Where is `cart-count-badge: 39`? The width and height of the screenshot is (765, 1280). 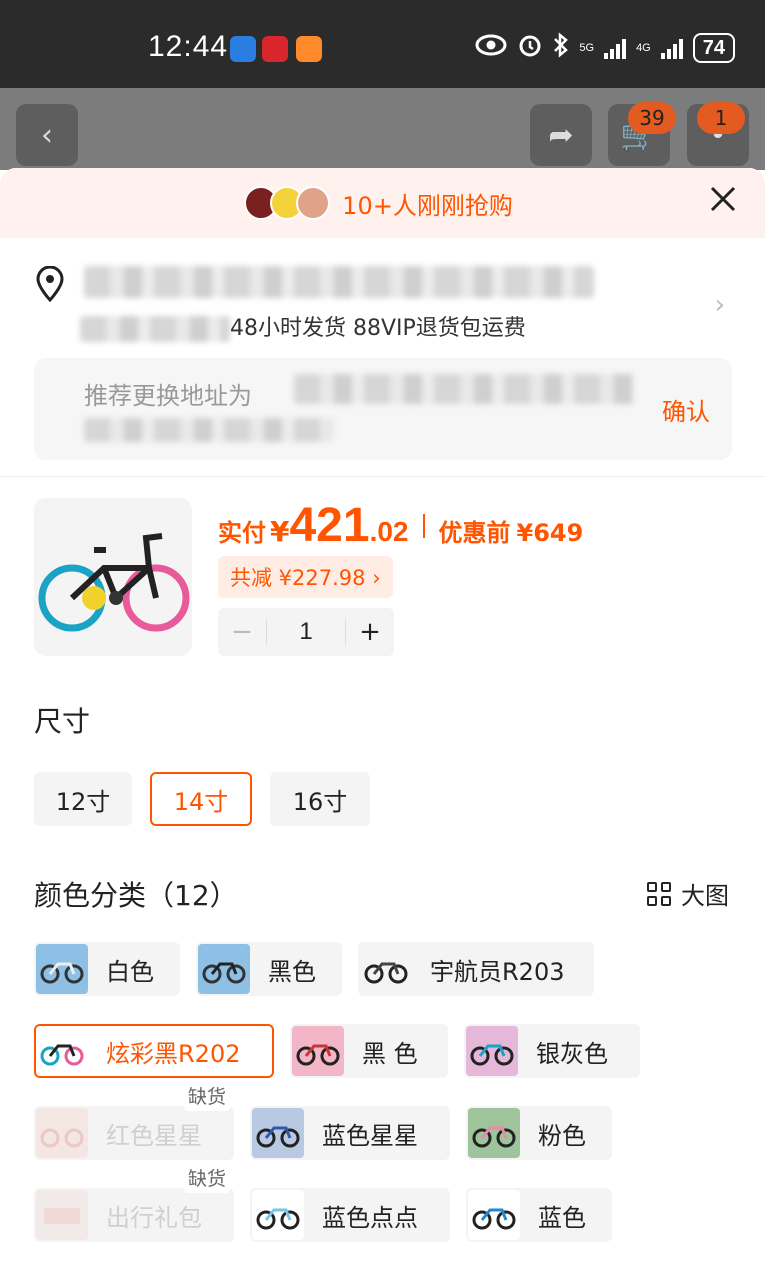 cart-count-badge: 39 is located at coordinates (652, 118).